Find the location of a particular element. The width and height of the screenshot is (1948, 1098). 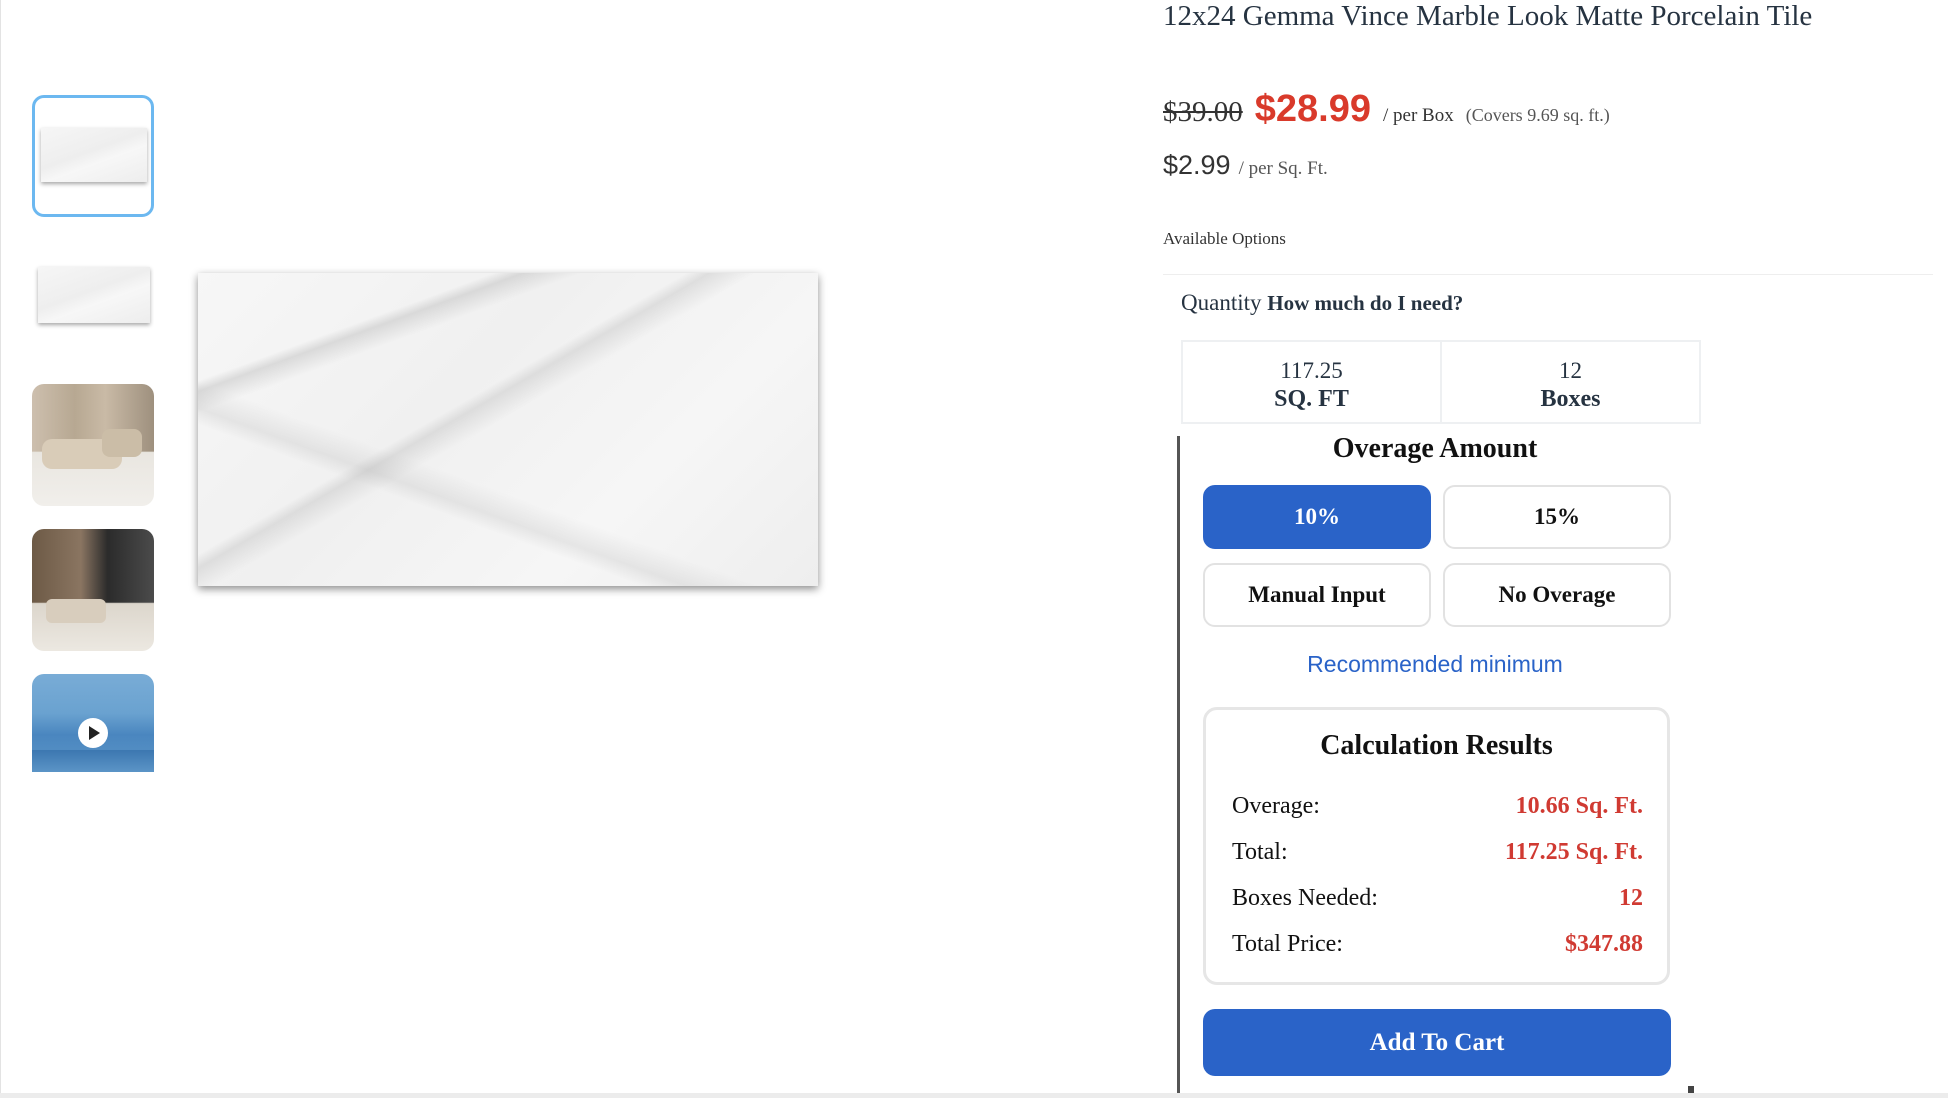

result-row-boxes: Boxes Needed: 12 is located at coordinates (1437, 898).